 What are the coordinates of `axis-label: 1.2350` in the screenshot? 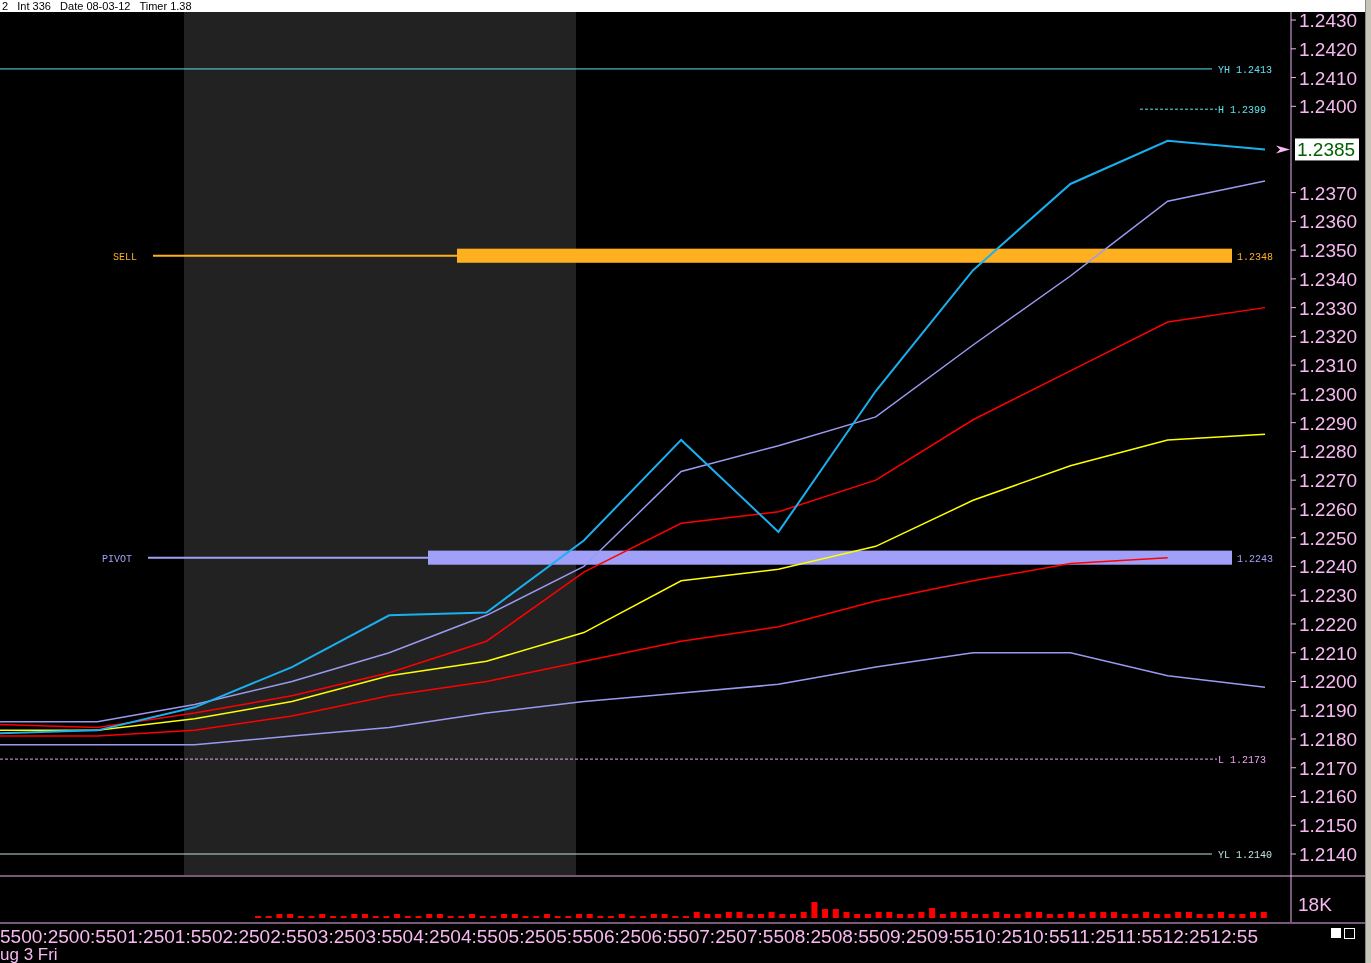 It's located at (1328, 251).